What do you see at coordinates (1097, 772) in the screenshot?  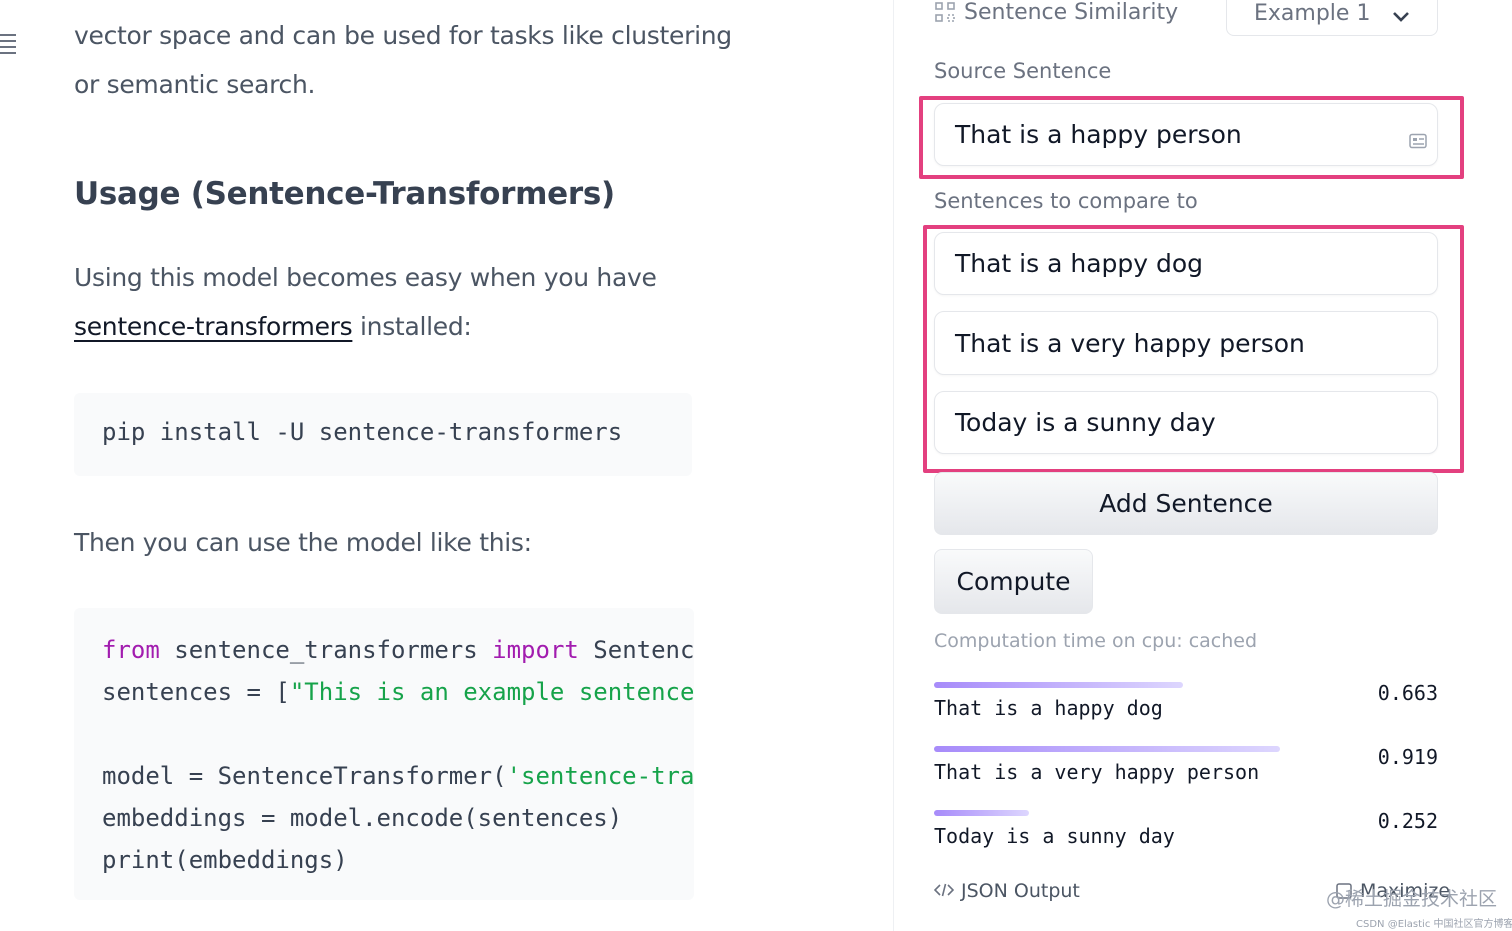 I see `result-label: That is a very happy person` at bounding box center [1097, 772].